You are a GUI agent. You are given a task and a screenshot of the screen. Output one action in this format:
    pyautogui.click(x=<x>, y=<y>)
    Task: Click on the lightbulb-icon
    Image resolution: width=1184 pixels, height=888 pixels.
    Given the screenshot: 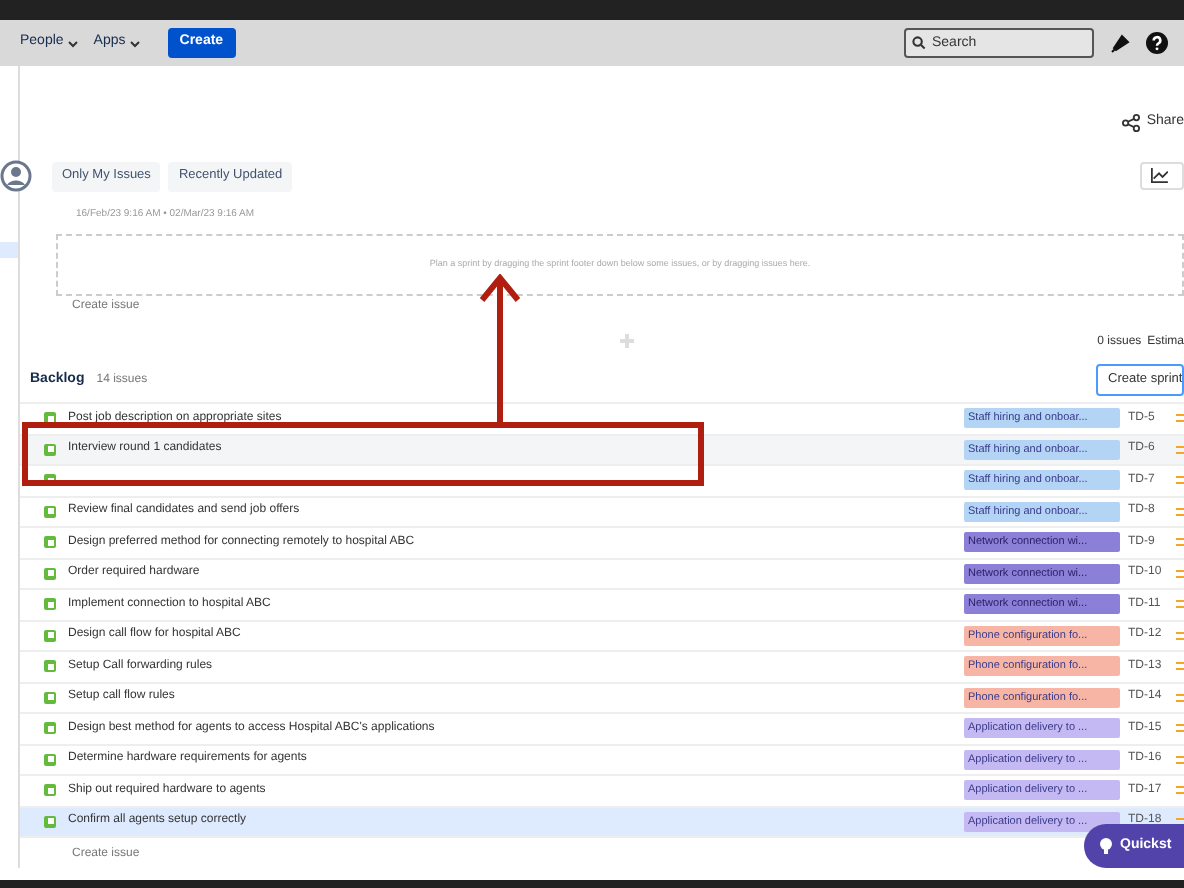 What is the action you would take?
    pyautogui.click(x=1106, y=846)
    